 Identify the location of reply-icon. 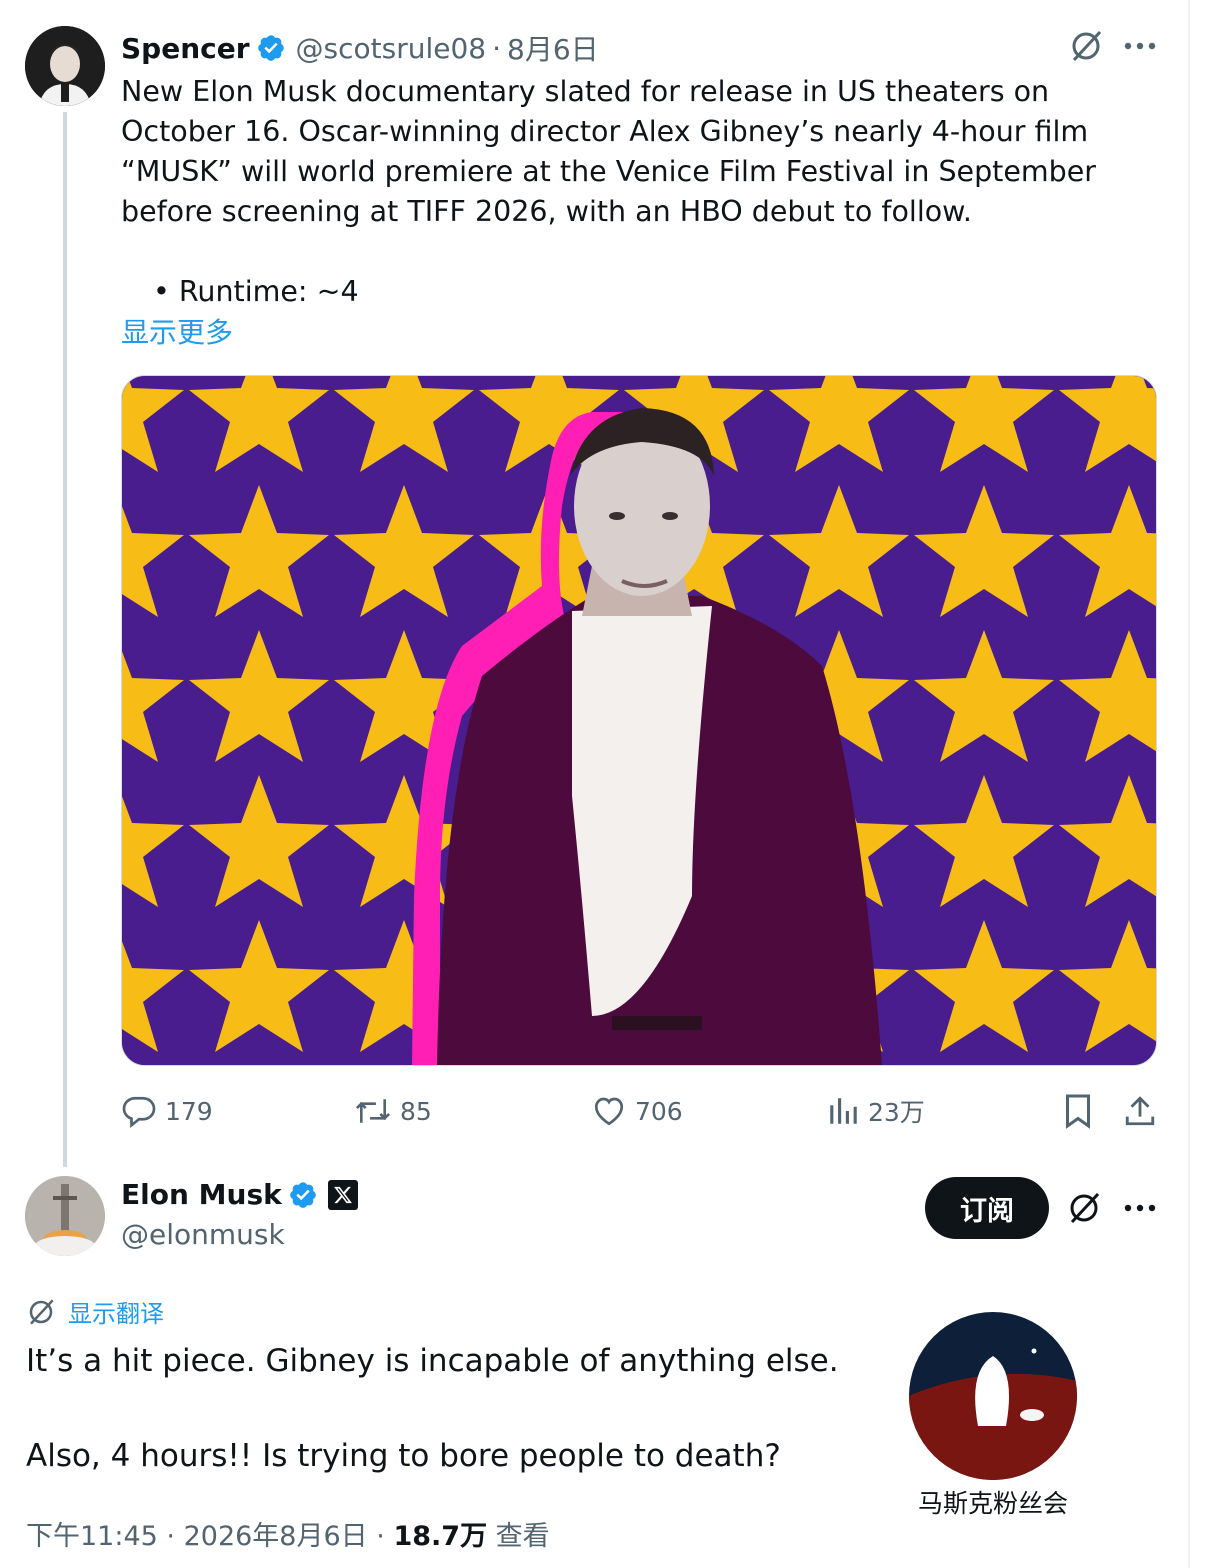
(139, 1112).